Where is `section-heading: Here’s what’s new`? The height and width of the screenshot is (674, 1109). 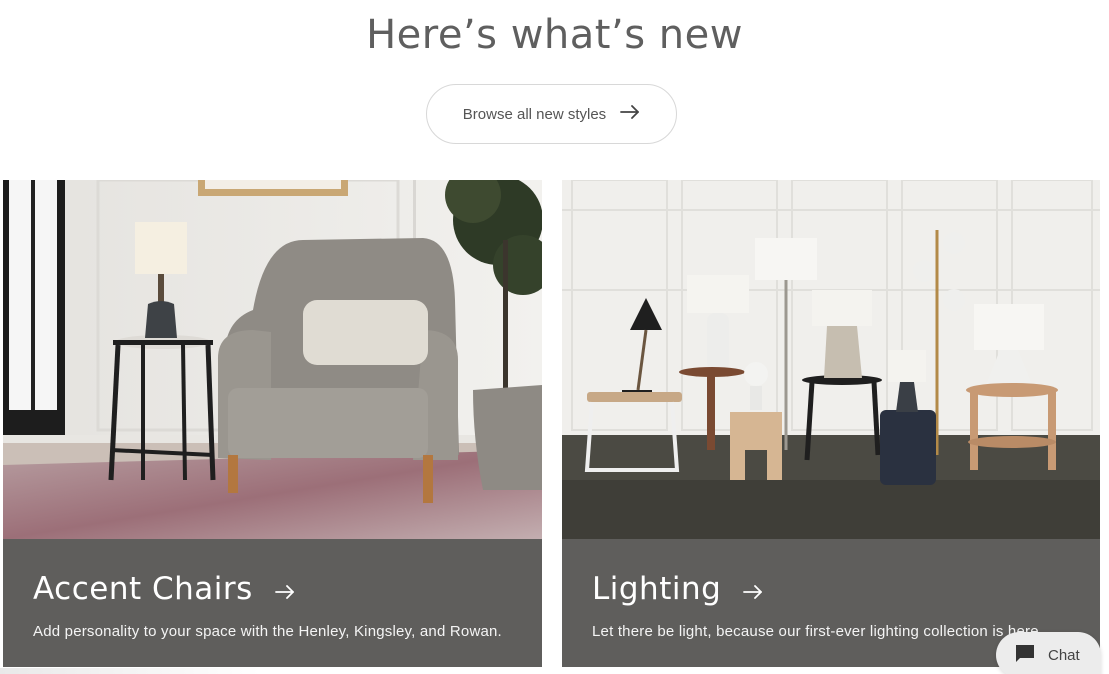
section-heading: Here’s what’s new is located at coordinates (554, 35).